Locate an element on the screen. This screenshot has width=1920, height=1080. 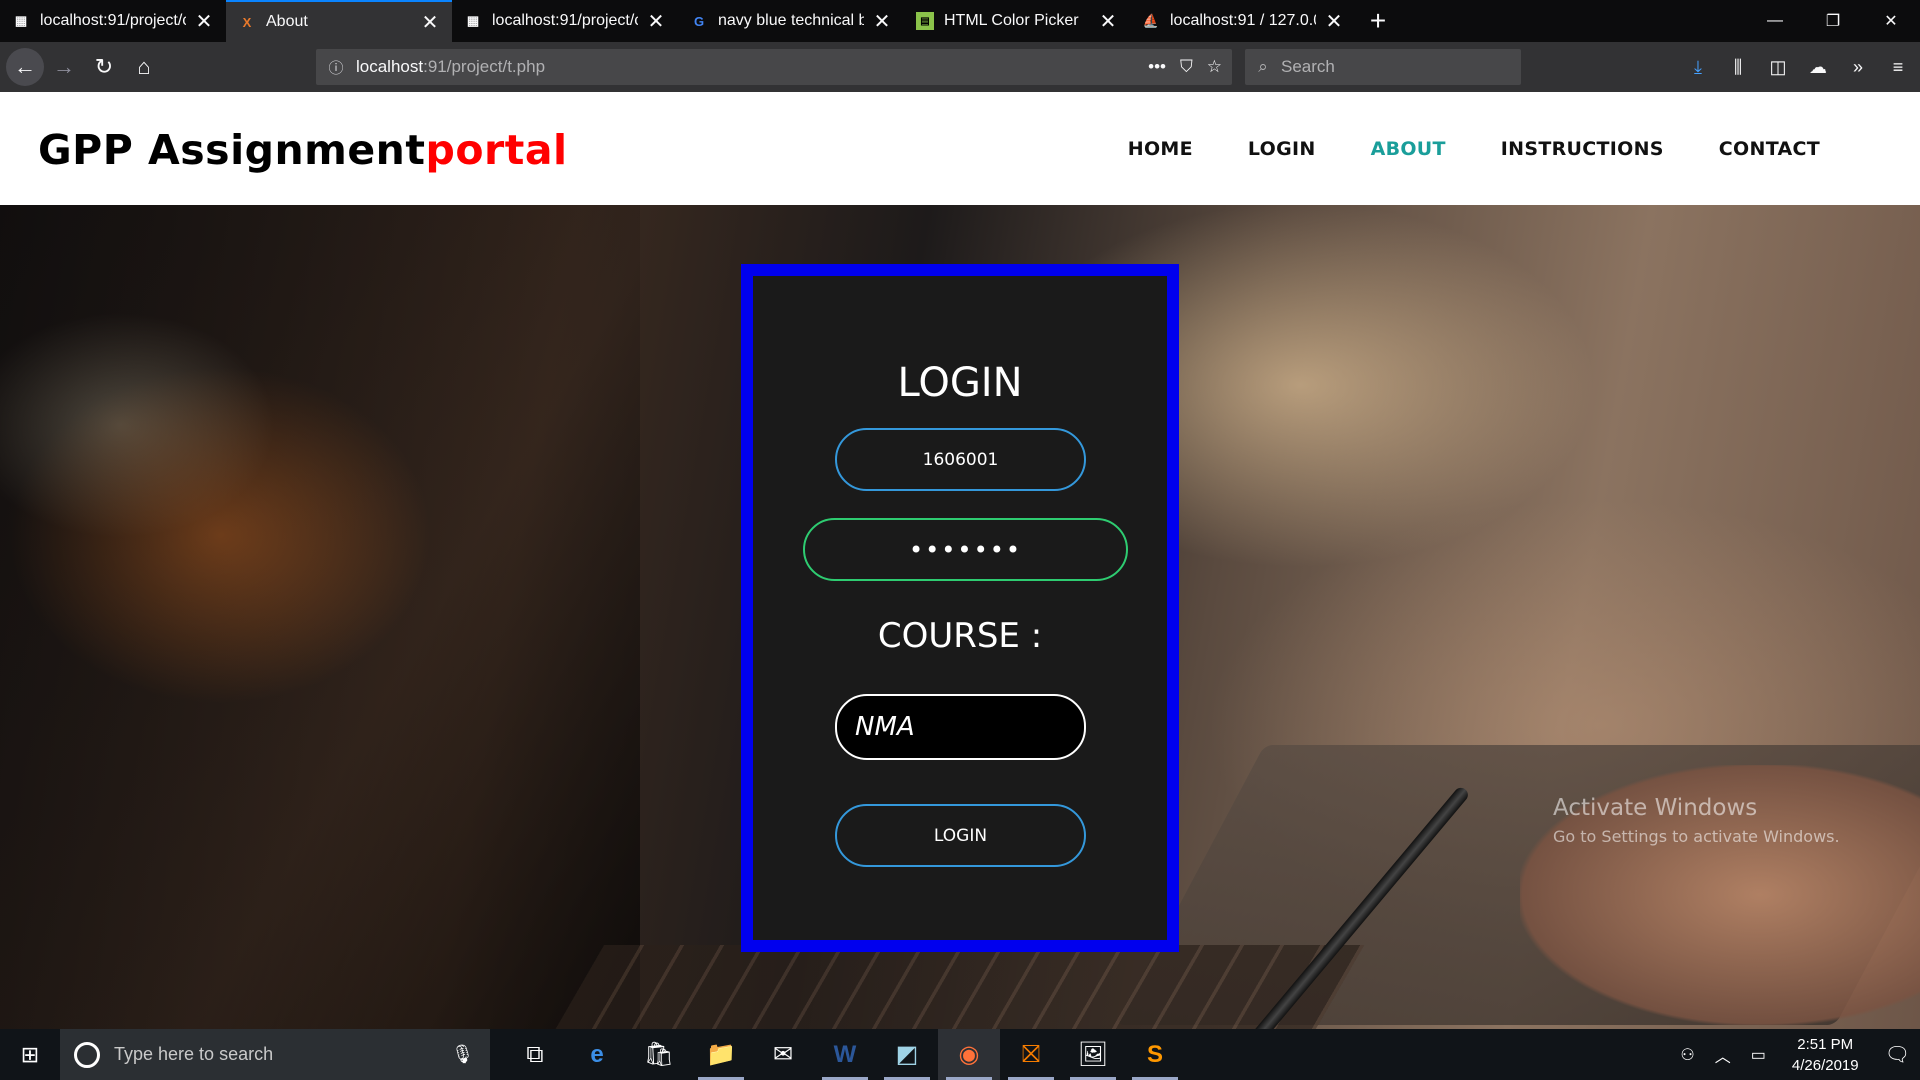
task-view-icon: ⧉ is located at coordinates (535, 1054).